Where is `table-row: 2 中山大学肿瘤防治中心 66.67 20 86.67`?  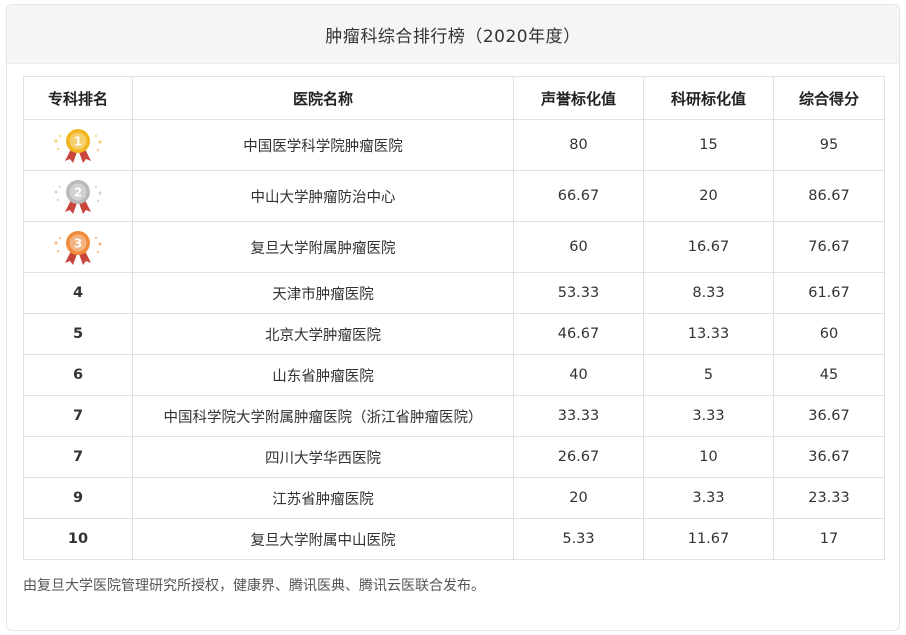
table-row: 2 中山大学肿瘤防治中心 66.67 20 86.67 is located at coordinates (454, 196).